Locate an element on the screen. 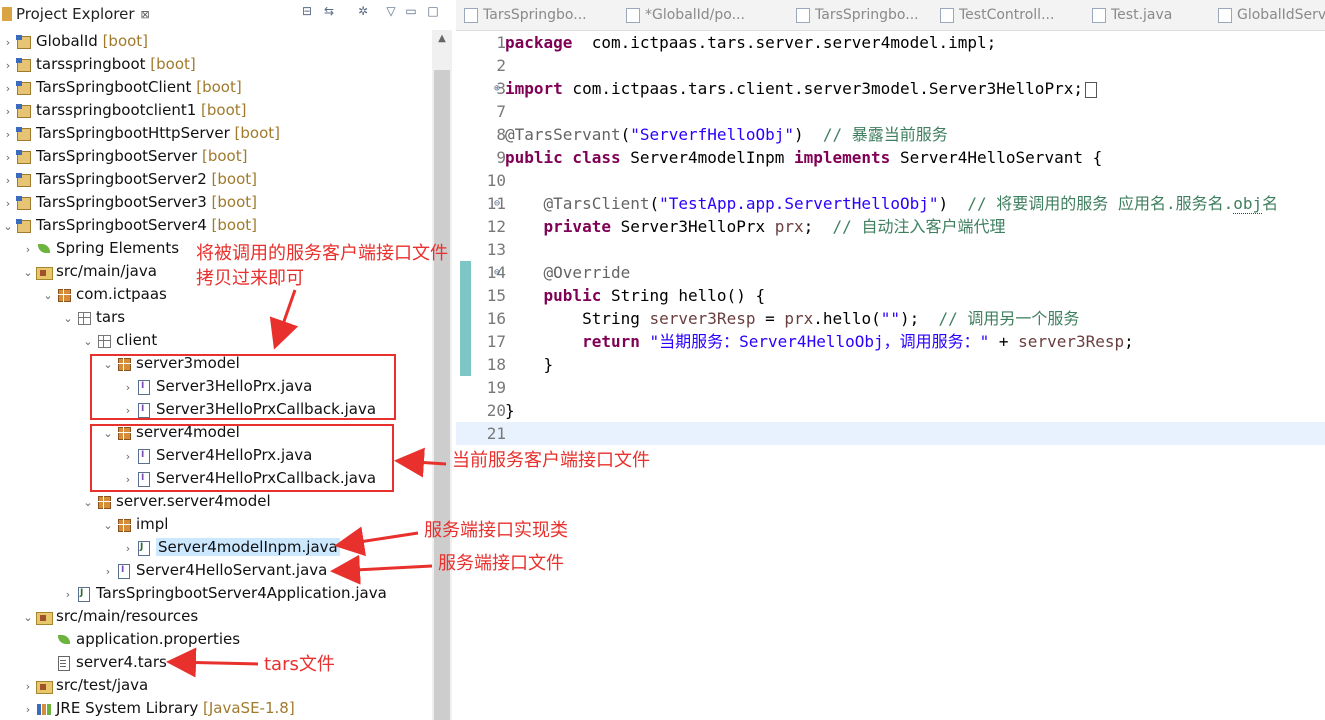  line-number: 19 is located at coordinates (496, 387).